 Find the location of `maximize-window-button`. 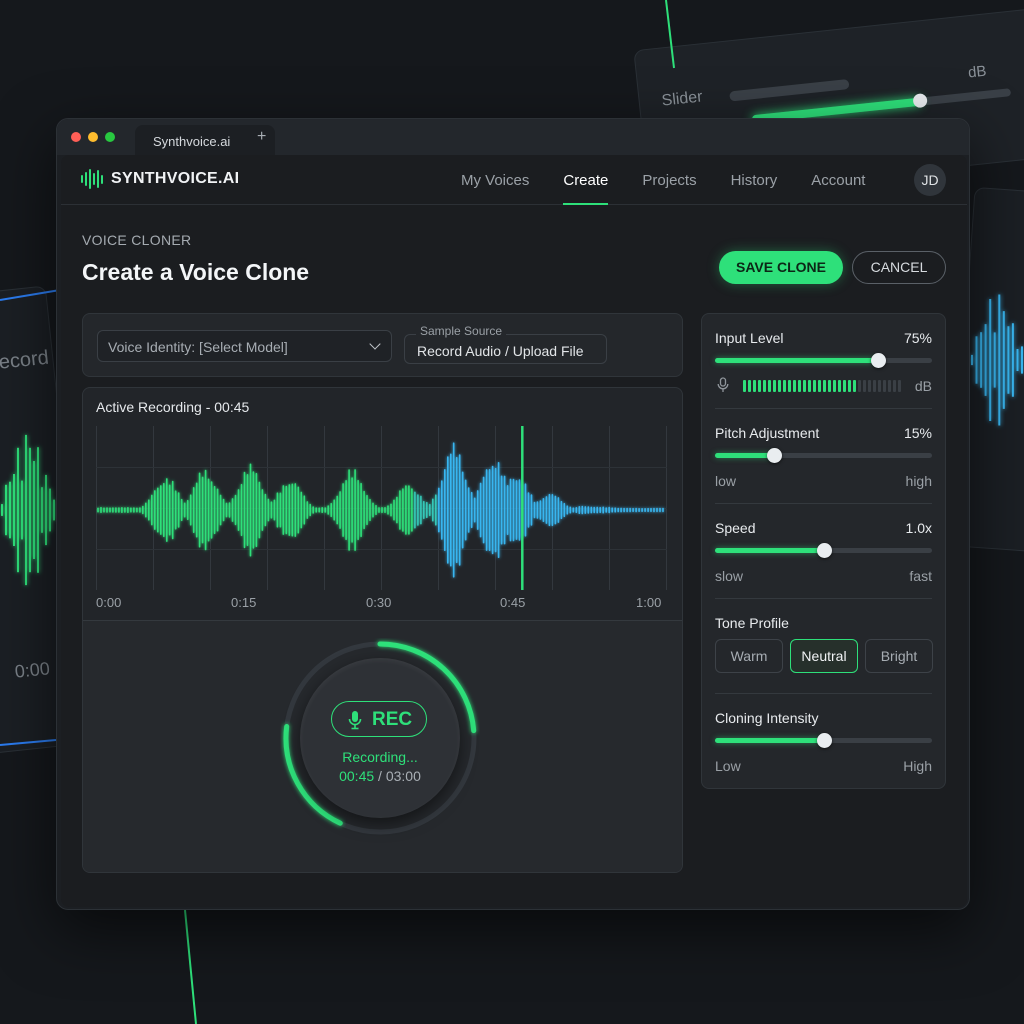

maximize-window-button is located at coordinates (110, 137).